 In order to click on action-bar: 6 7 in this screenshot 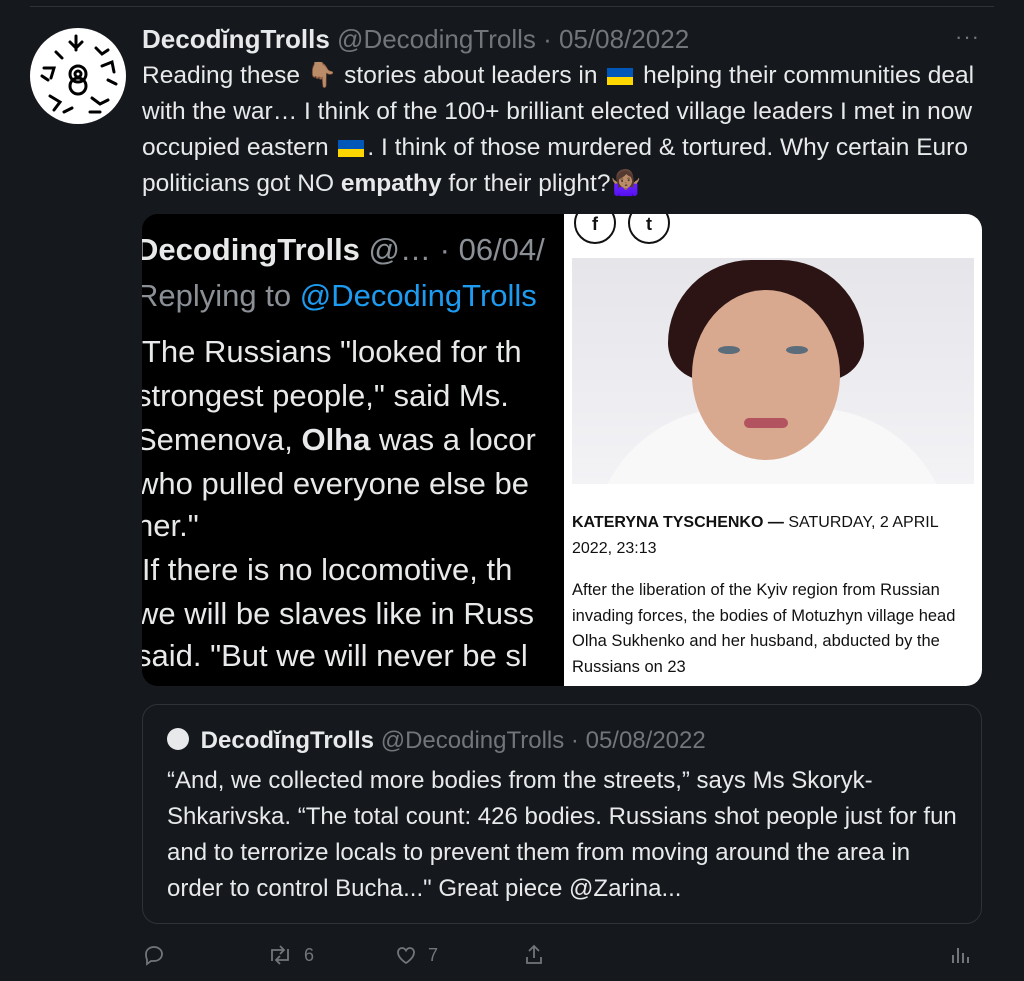, I will do `click(562, 955)`.